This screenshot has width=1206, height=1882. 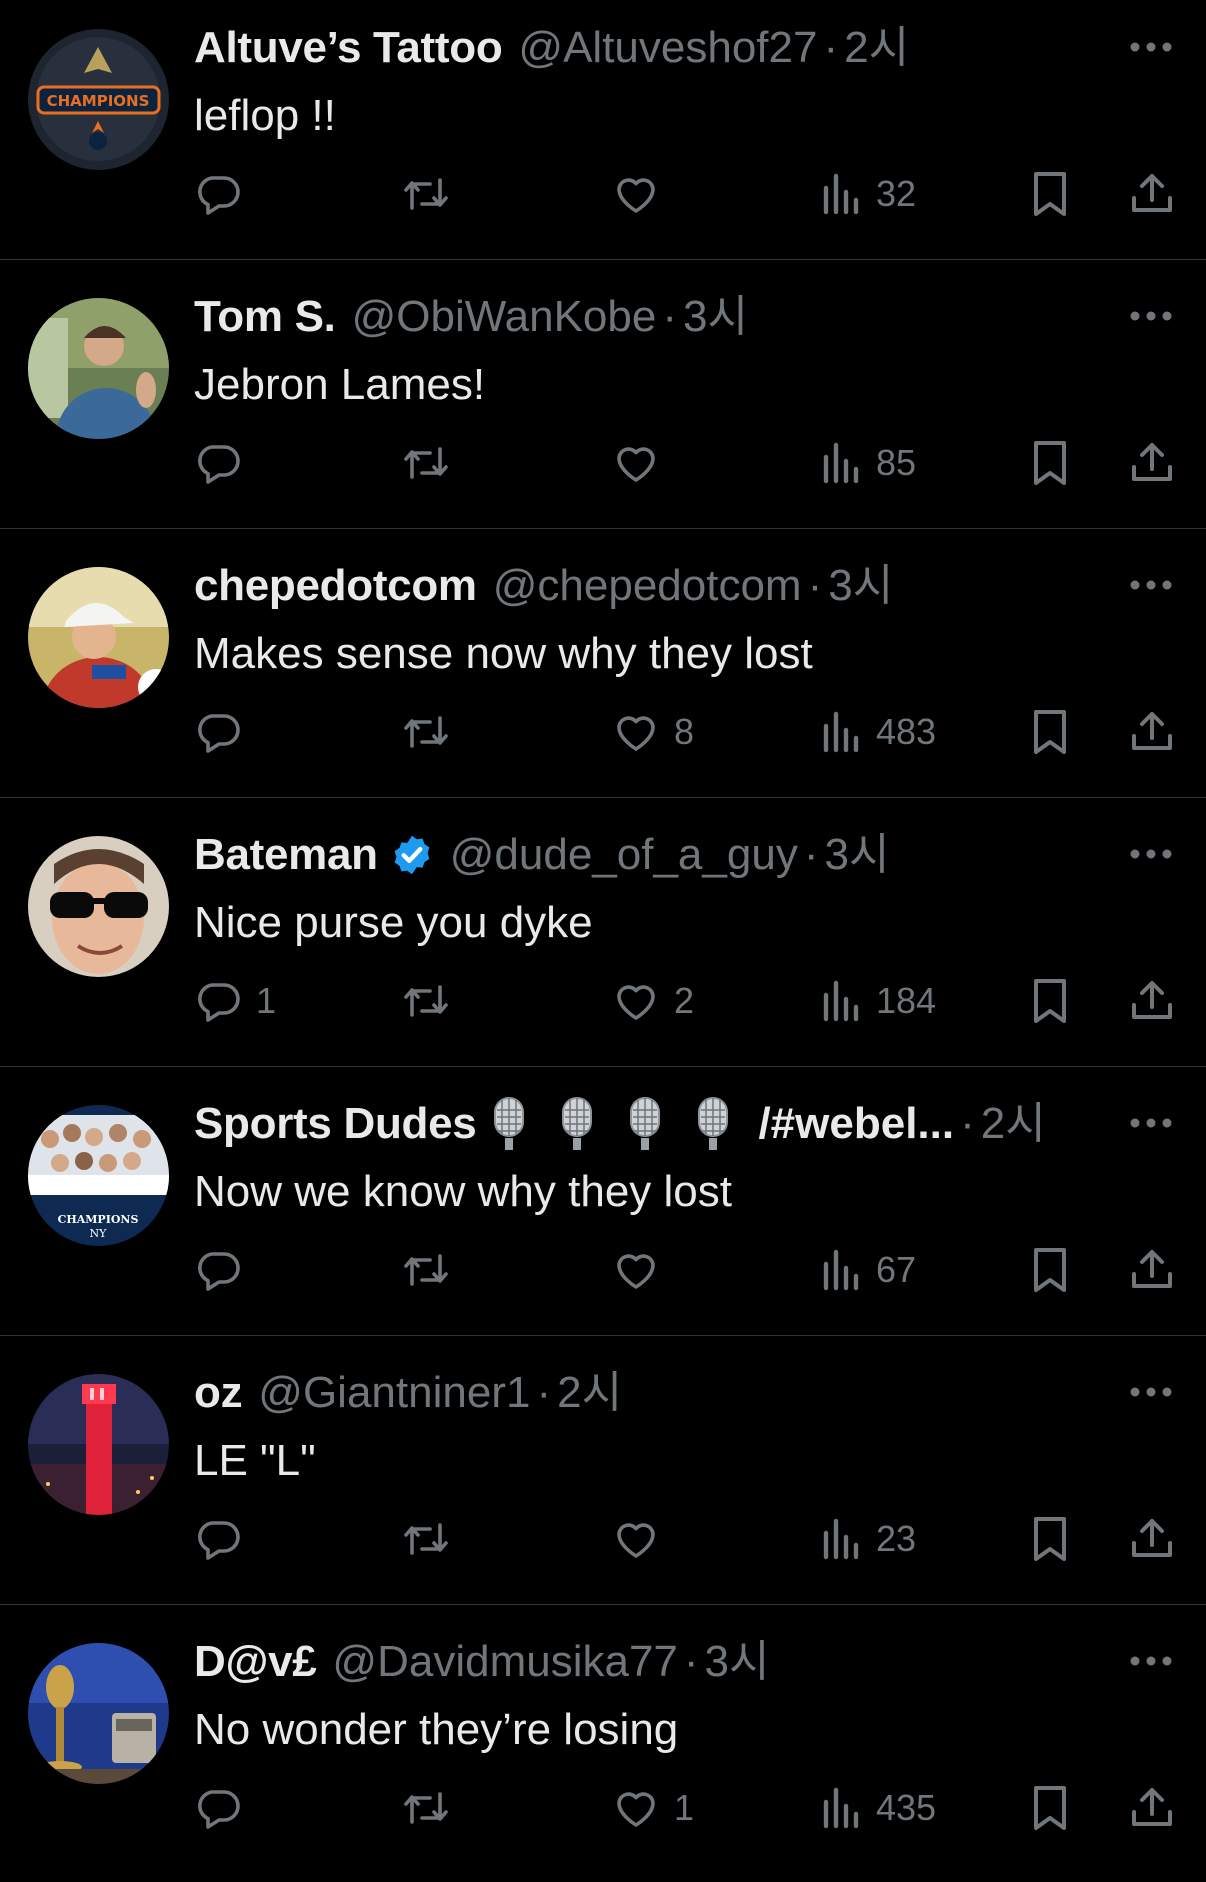 What do you see at coordinates (603, 1270) in the screenshot?
I see `tweet-actions: 67` at bounding box center [603, 1270].